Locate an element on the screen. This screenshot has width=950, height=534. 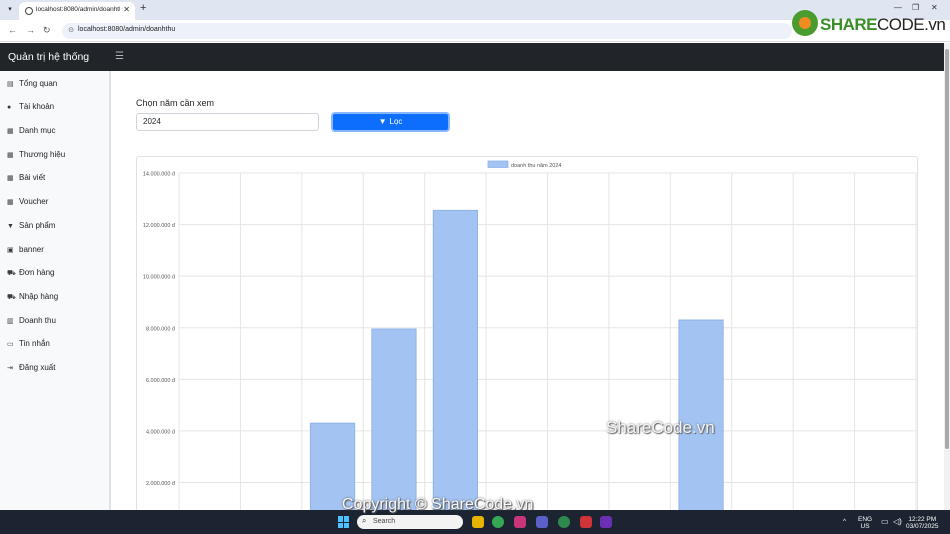
sidebar-item-tai-khoan: ● Tài khoản is located at coordinates (30, 106).